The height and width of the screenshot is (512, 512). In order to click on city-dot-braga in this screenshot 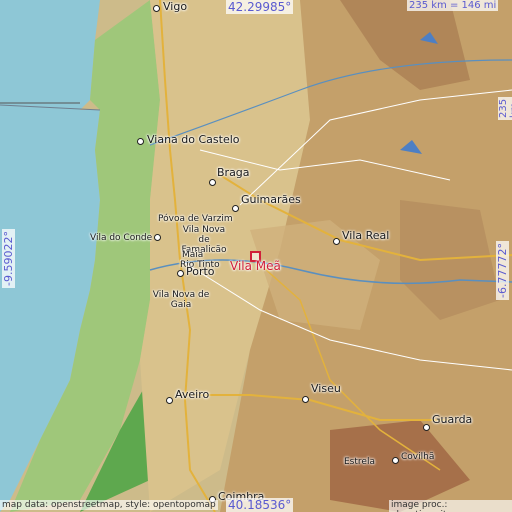, I will do `click(212, 182)`.